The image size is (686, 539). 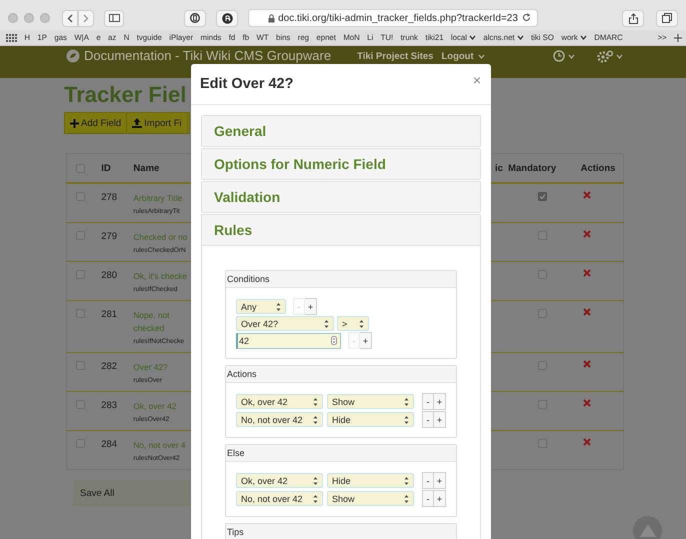 What do you see at coordinates (341, 374) in the screenshot?
I see `section-title: Actions` at bounding box center [341, 374].